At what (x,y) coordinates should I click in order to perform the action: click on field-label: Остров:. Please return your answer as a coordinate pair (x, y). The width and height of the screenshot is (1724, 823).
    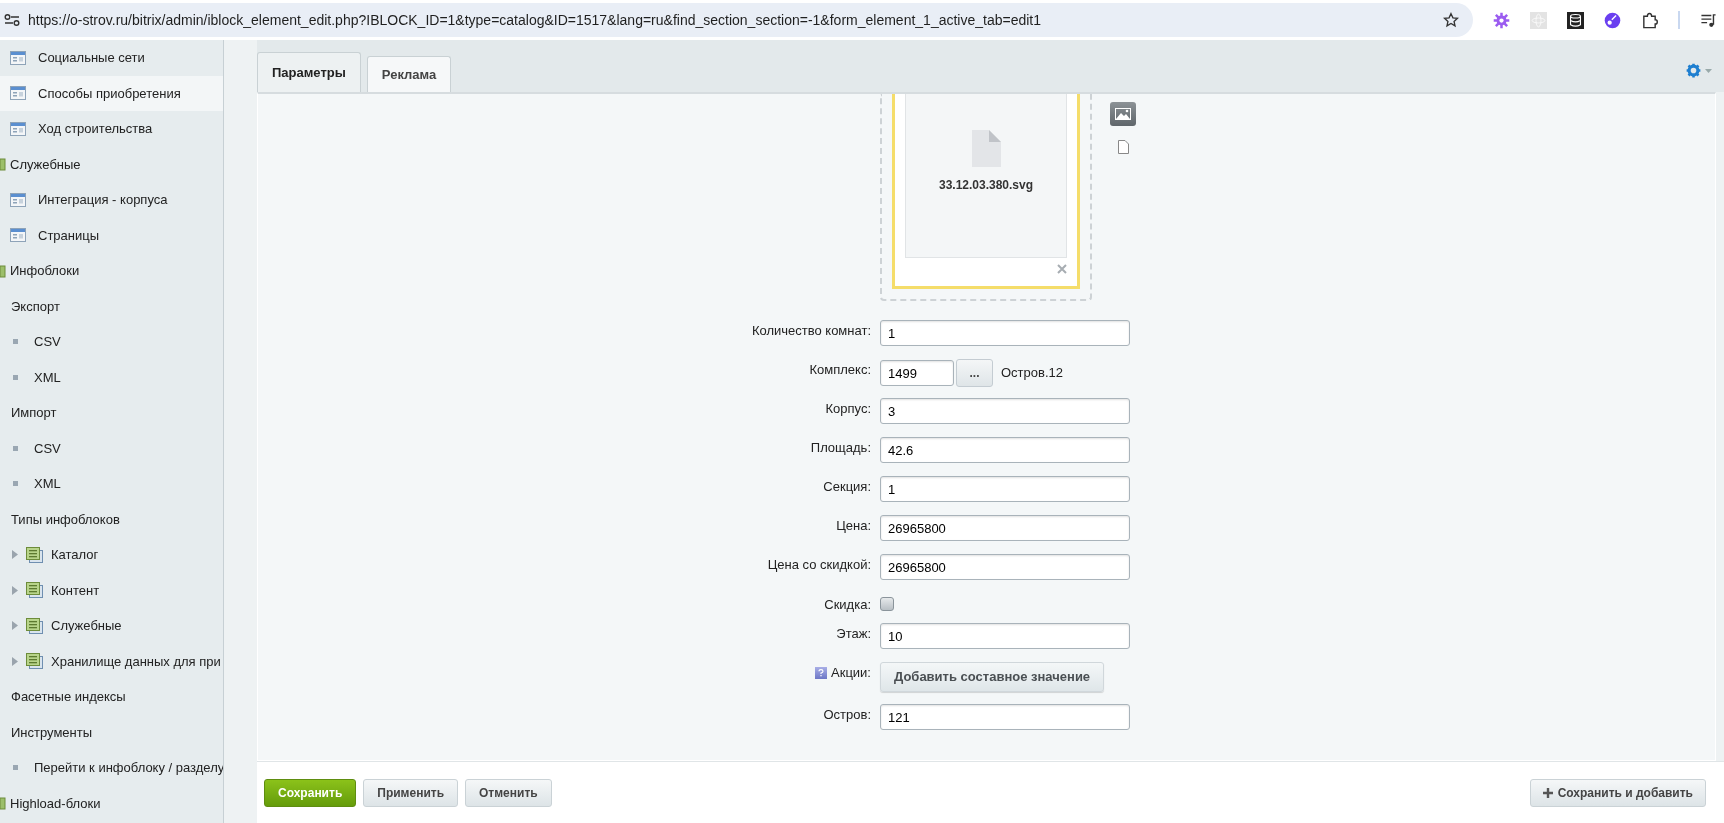
    Looking at the image, I should click on (847, 715).